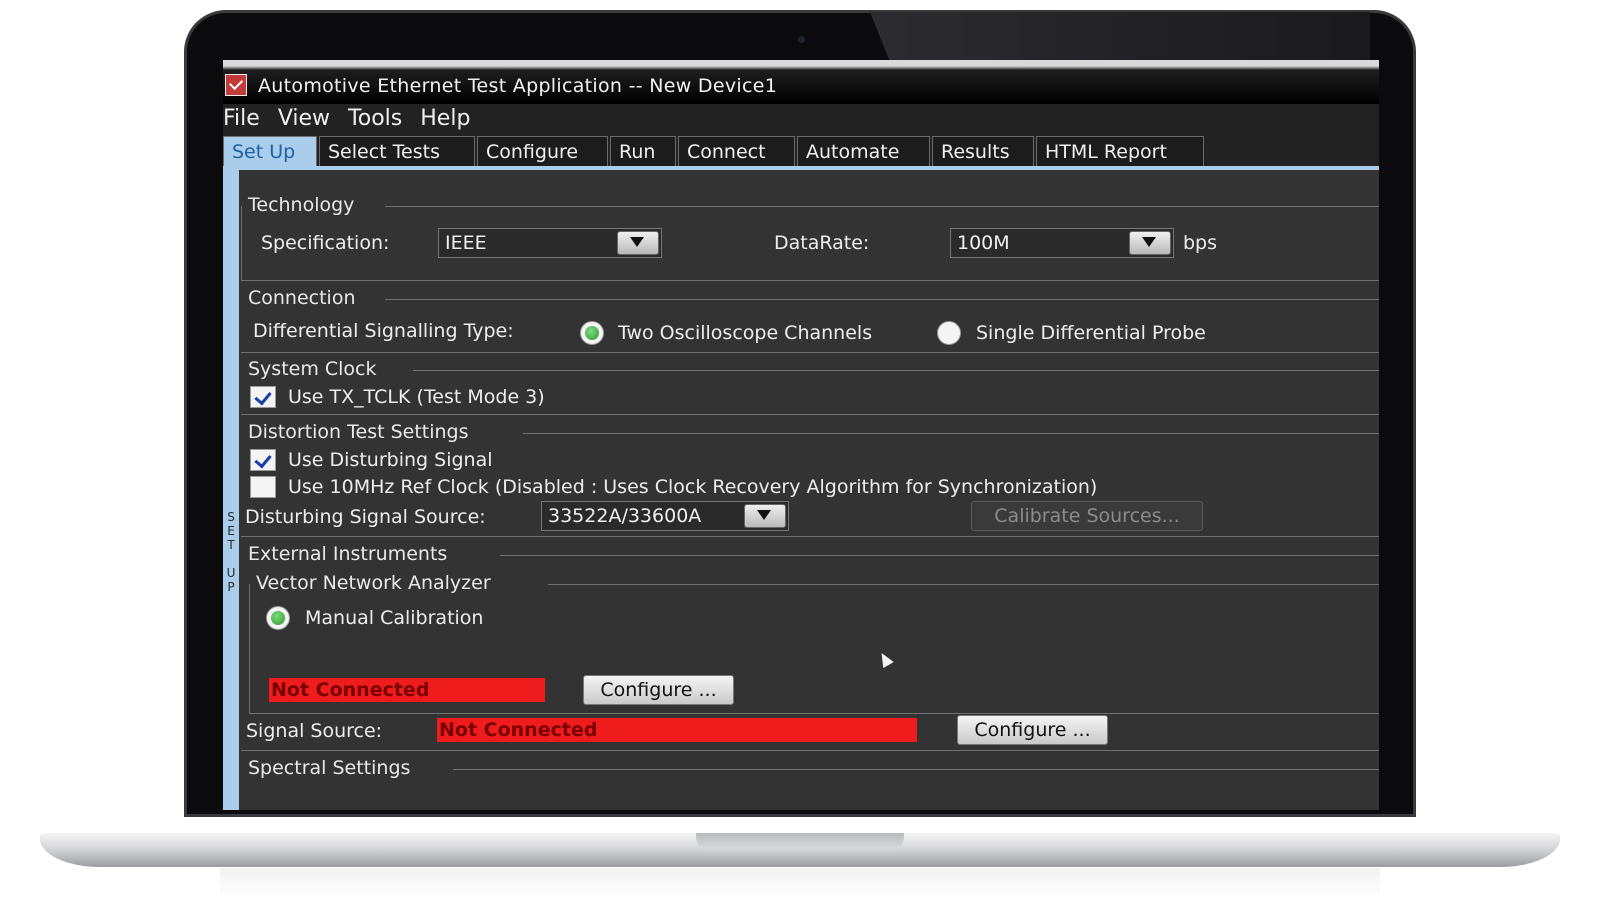 The image size is (1600, 900). I want to click on menu-file: File, so click(245, 119).